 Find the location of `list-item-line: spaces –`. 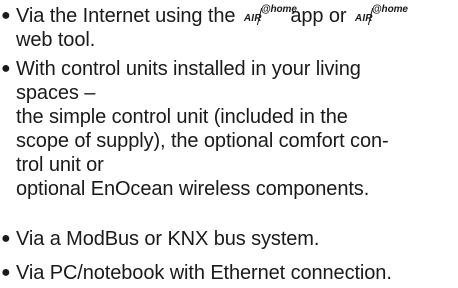

list-item-line: spaces – is located at coordinates (56, 93).